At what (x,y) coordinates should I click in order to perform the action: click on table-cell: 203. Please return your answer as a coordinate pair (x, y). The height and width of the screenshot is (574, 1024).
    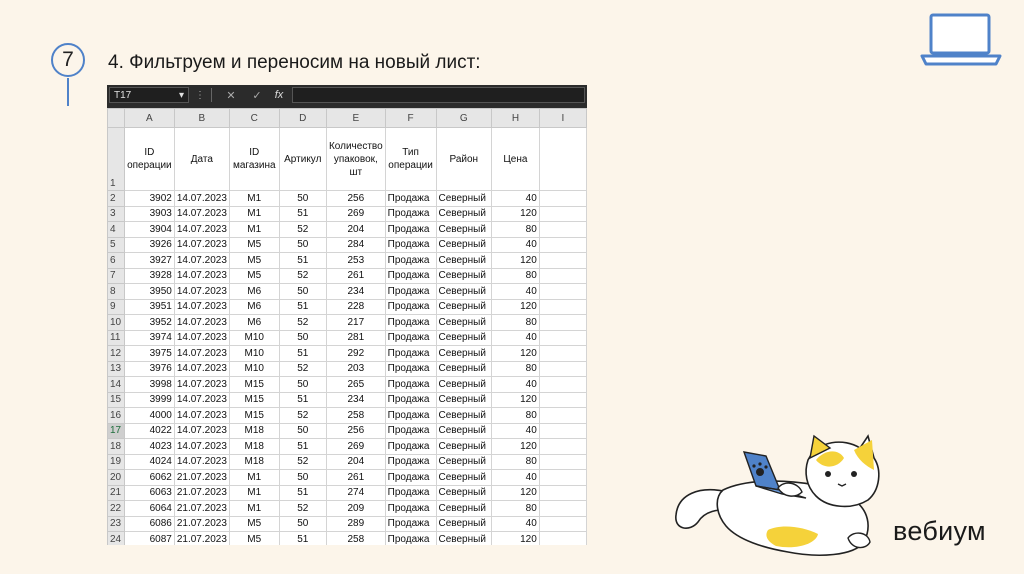
    Looking at the image, I should click on (355, 368).